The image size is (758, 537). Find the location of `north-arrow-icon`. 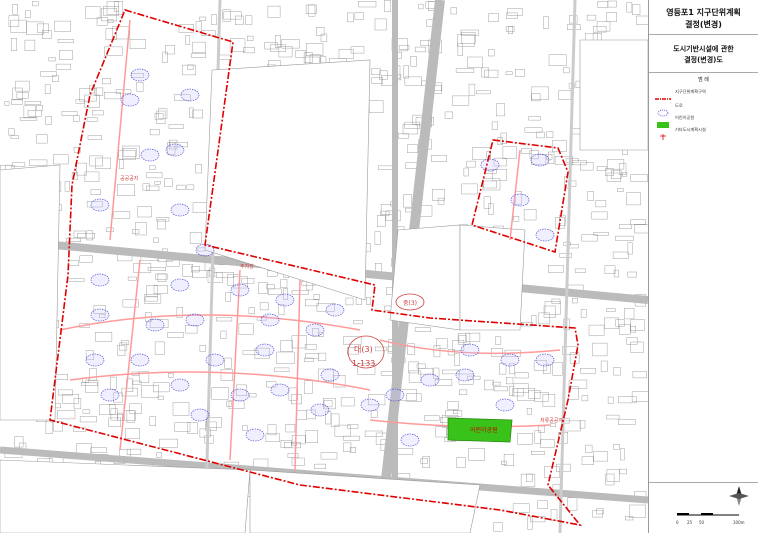

north-arrow-icon is located at coordinates (713, 501).